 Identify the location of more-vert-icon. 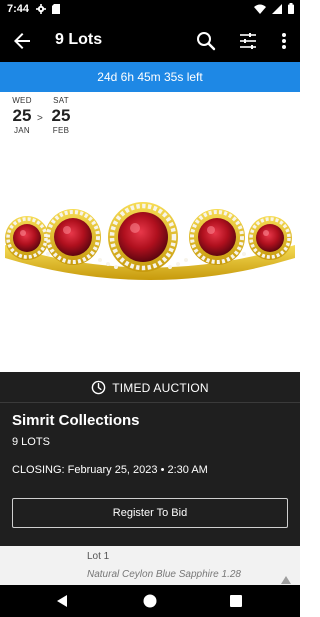
(284, 41).